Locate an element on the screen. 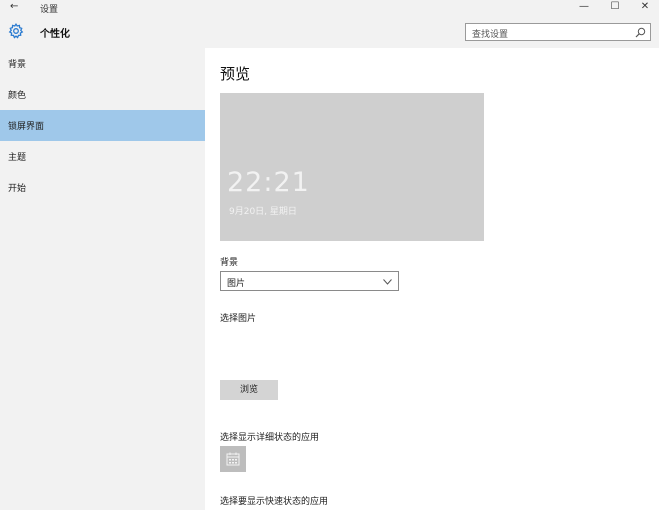 The image size is (659, 510). sidebar-item-label: 锁屏界面 is located at coordinates (26, 127).